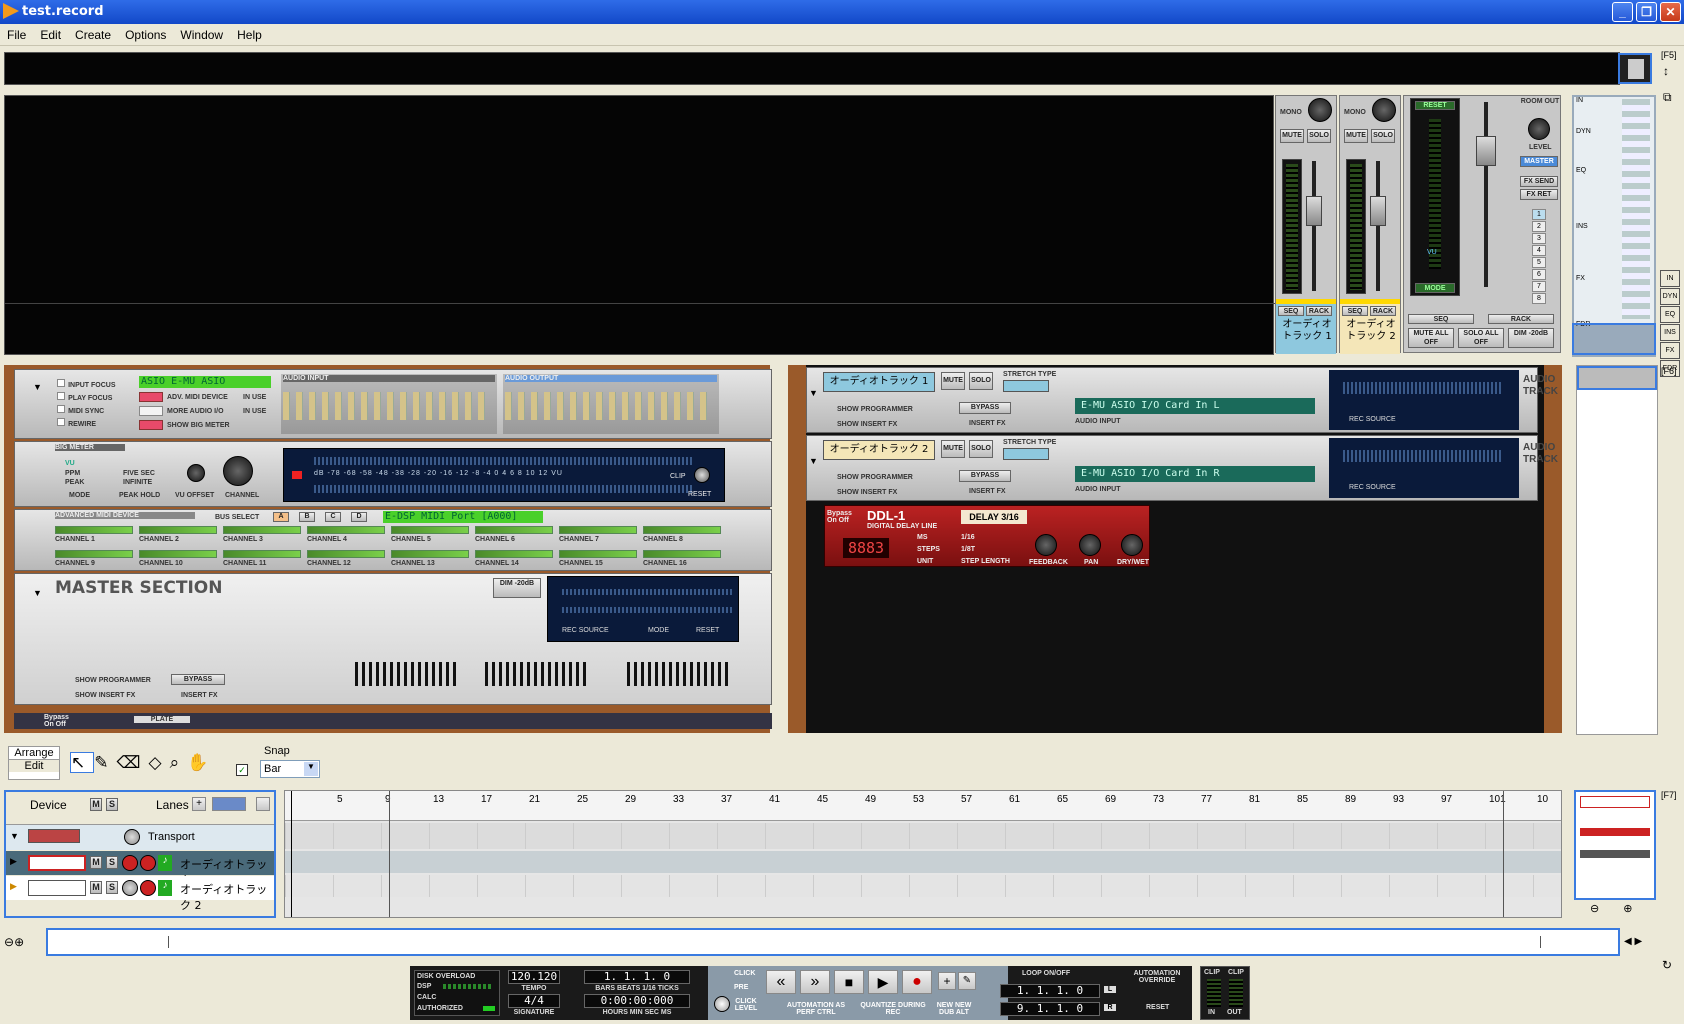 The width and height of the screenshot is (1684, 1024). What do you see at coordinates (1435, 288) in the screenshot?
I see `meter-mode-button: MODE` at bounding box center [1435, 288].